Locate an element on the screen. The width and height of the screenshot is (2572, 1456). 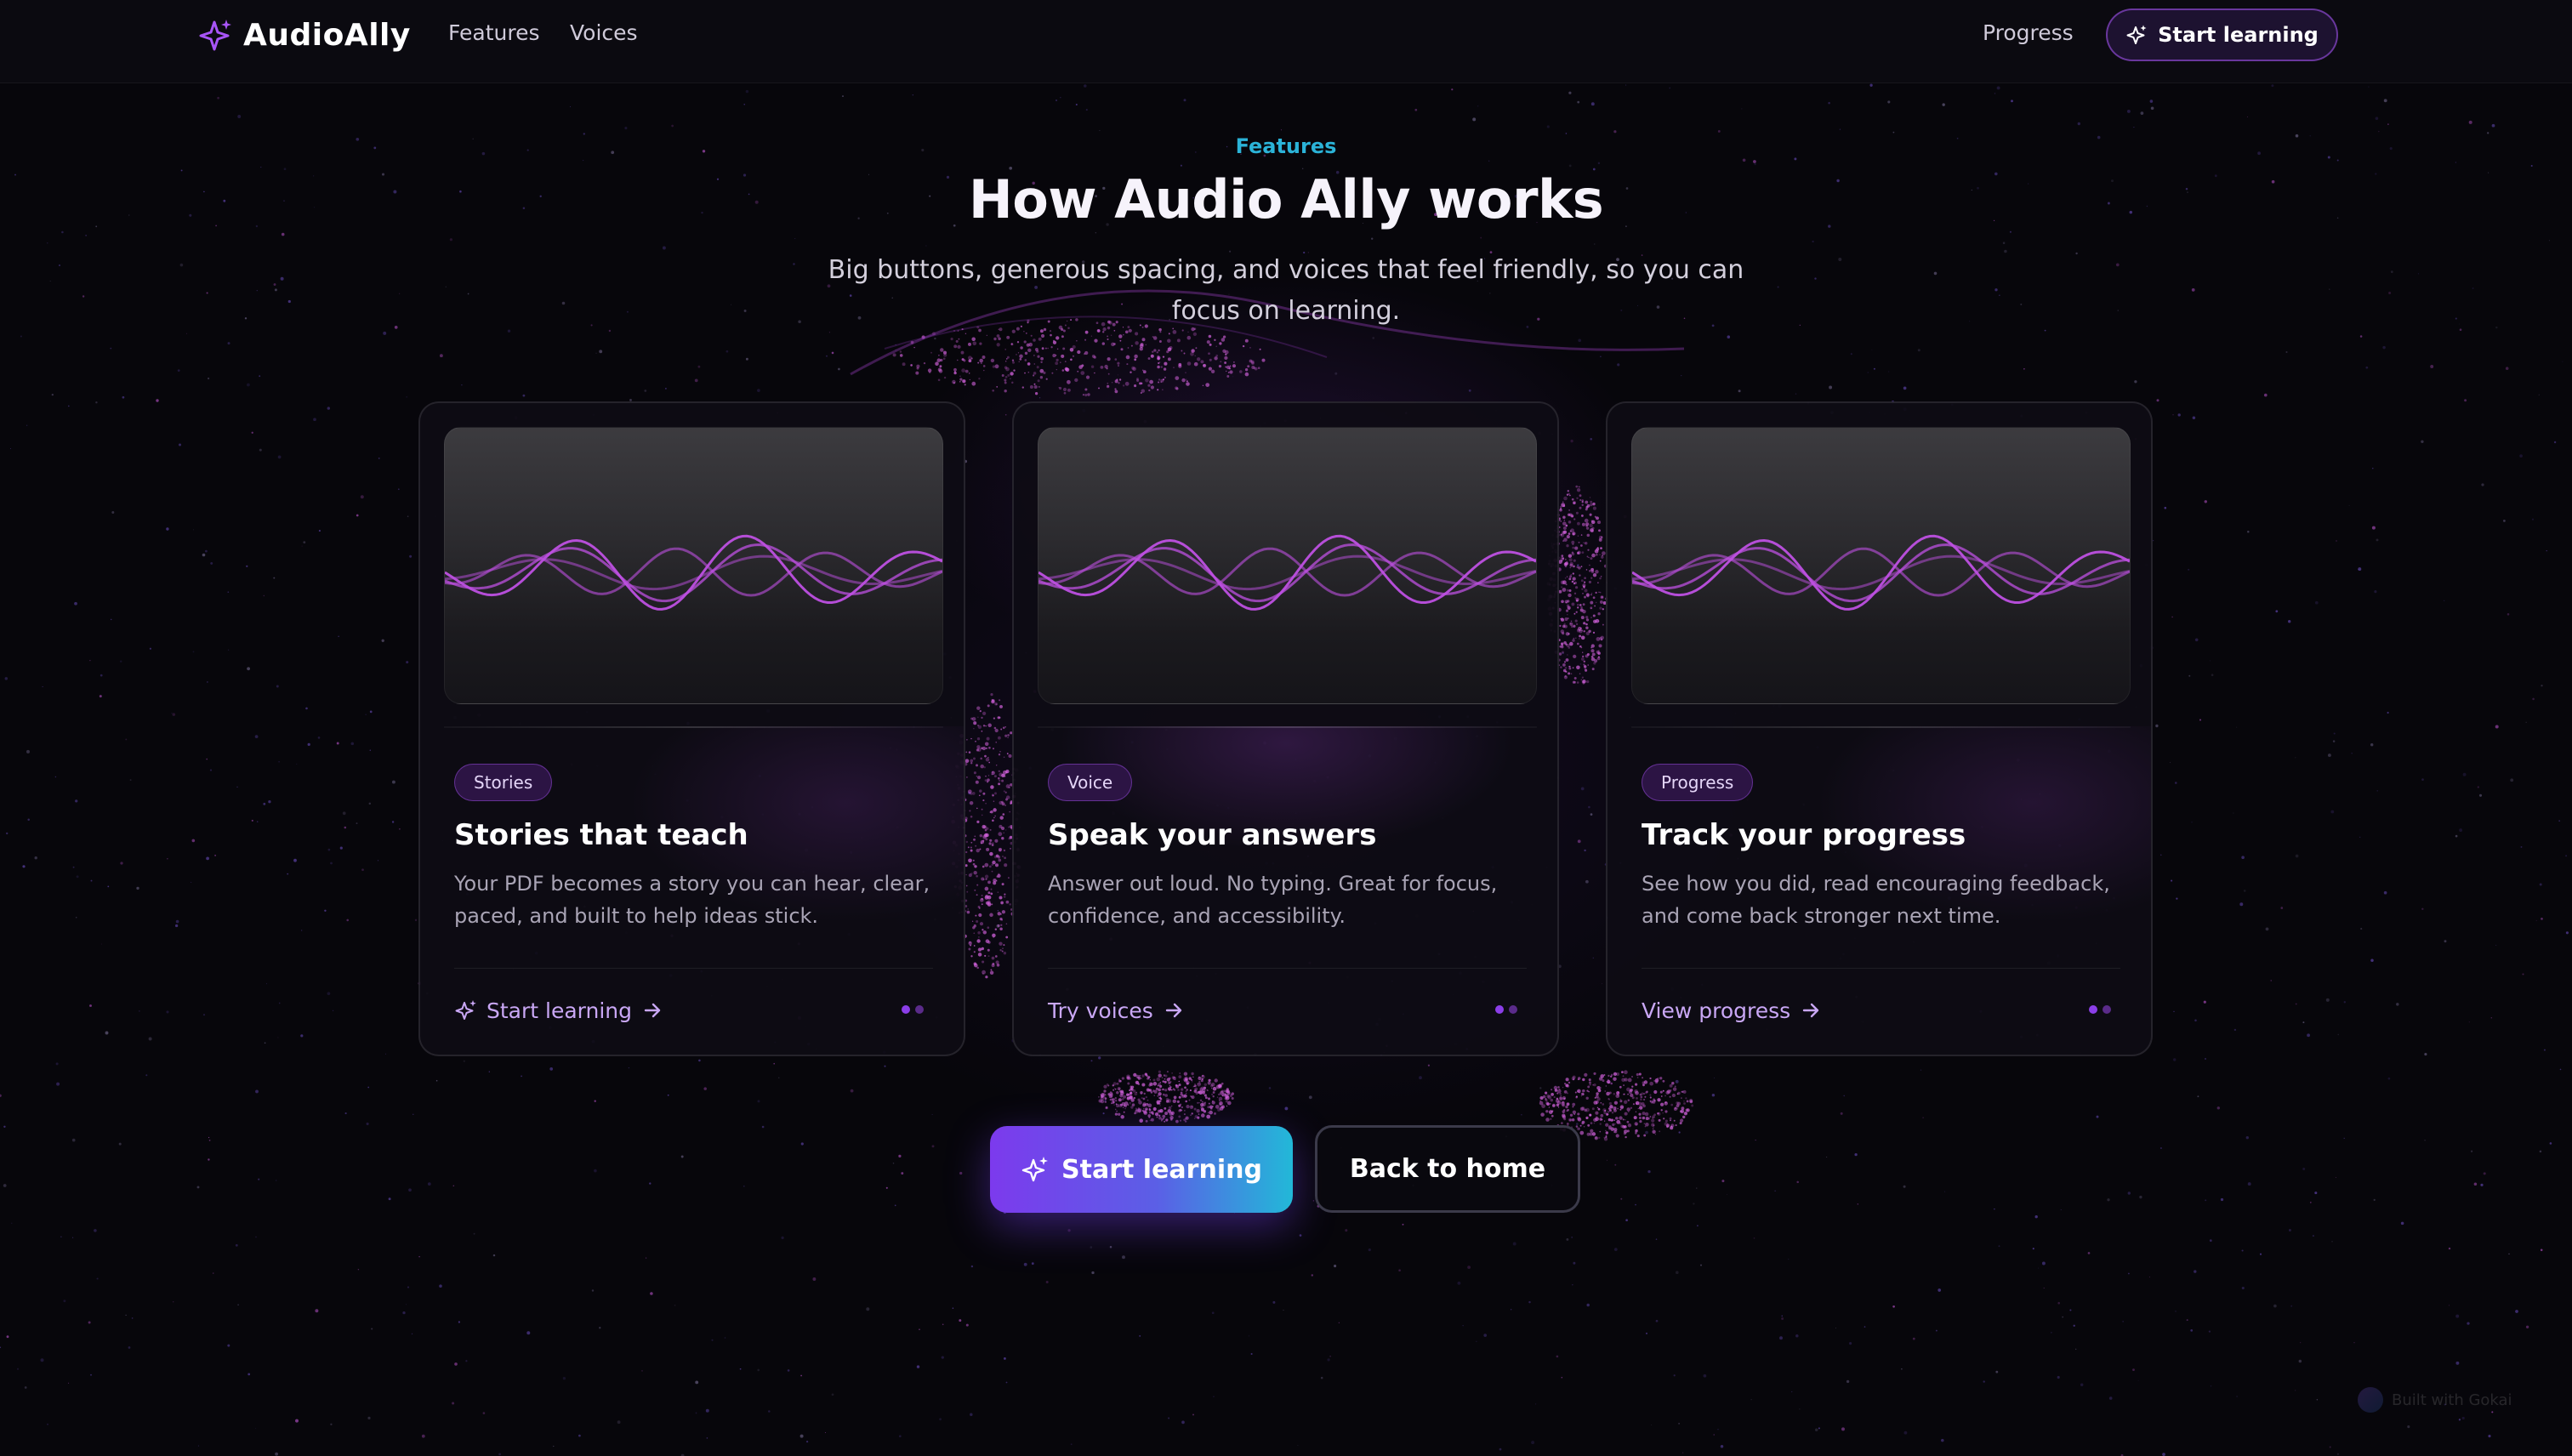
nav-link-voices: Voices is located at coordinates (604, 32).